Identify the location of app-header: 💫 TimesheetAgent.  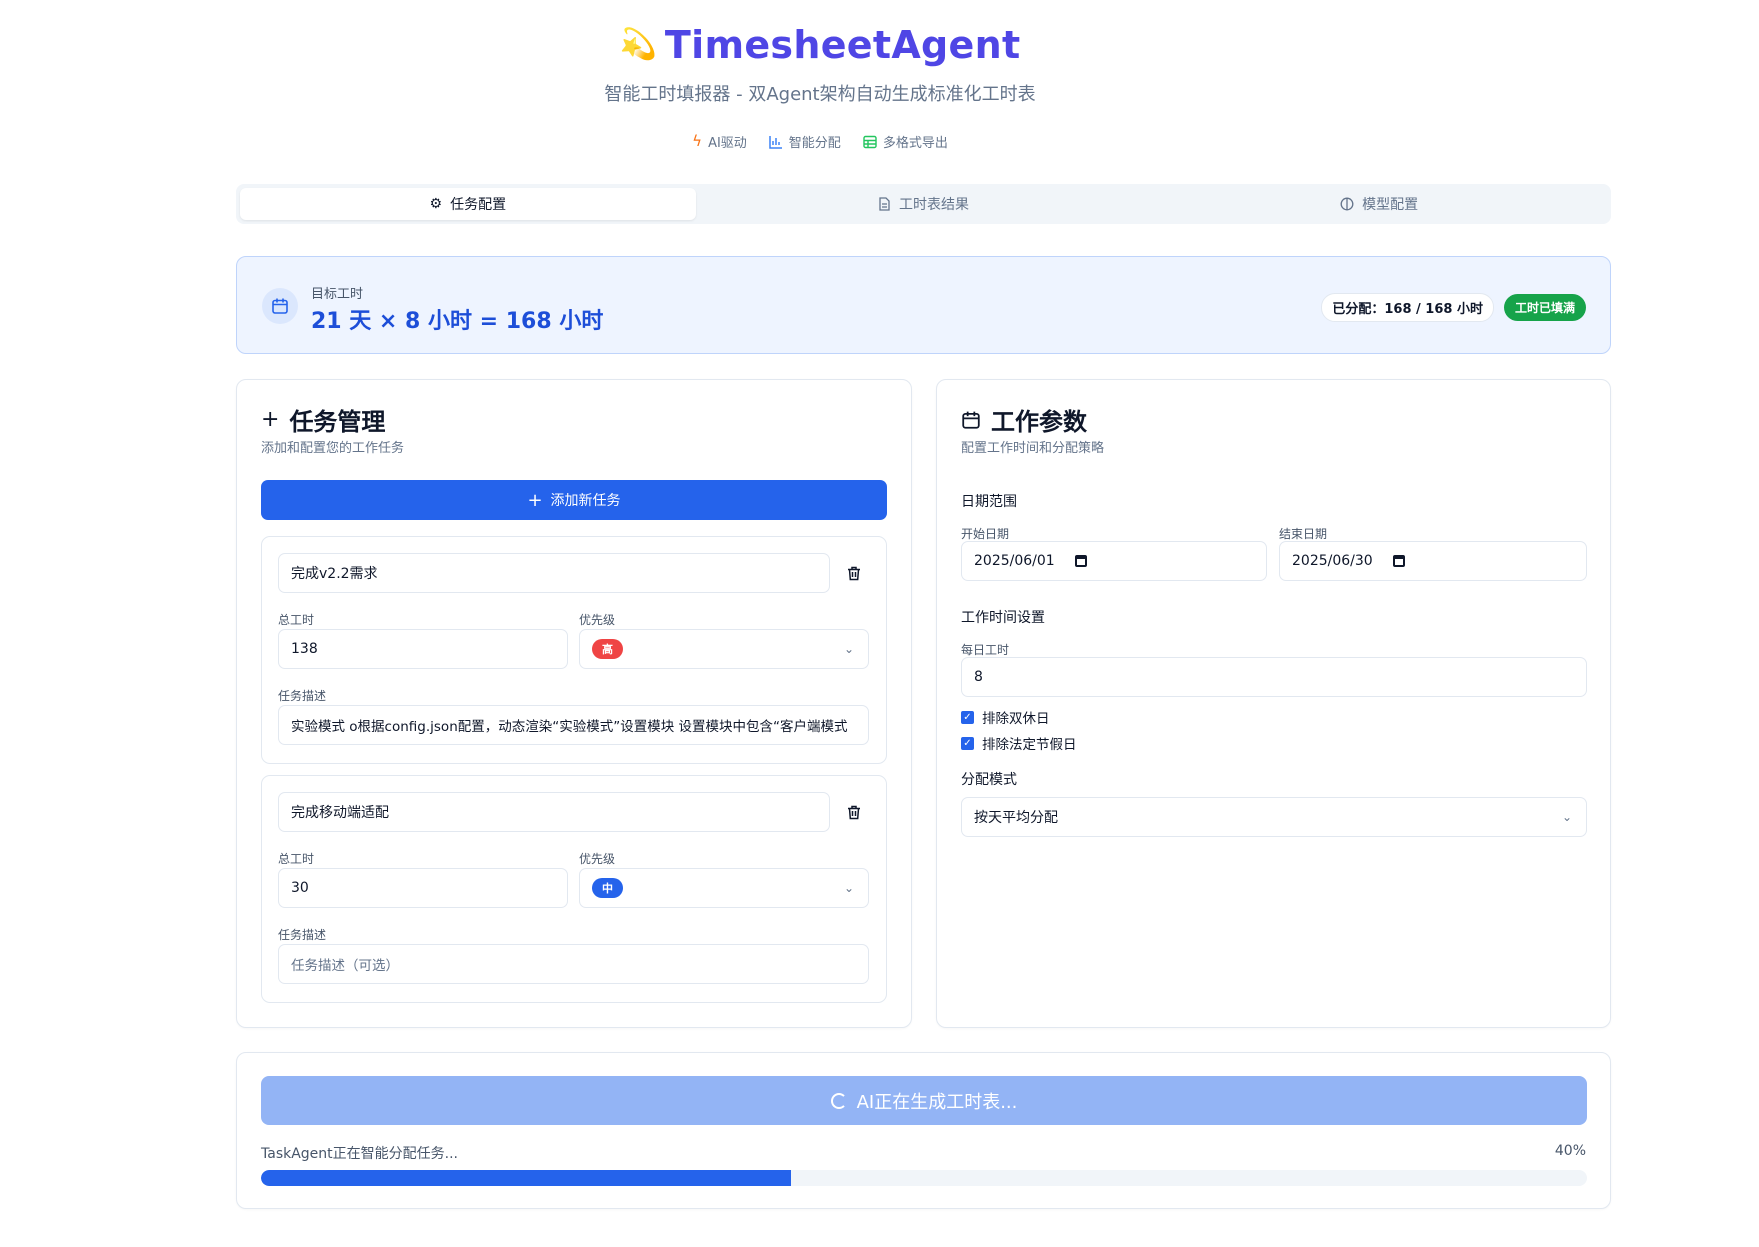
(820, 45).